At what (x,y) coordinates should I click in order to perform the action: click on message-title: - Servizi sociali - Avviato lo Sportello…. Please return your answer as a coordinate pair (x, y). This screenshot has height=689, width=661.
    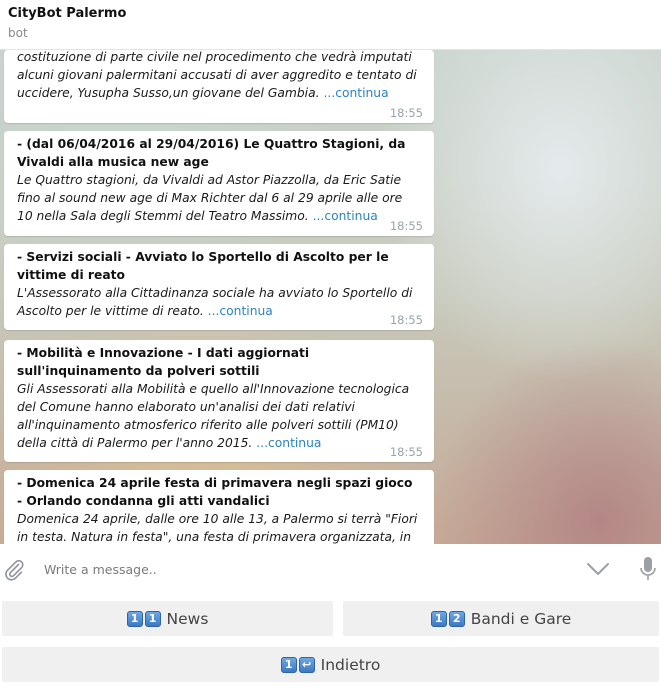
    Looking at the image, I should click on (203, 266).